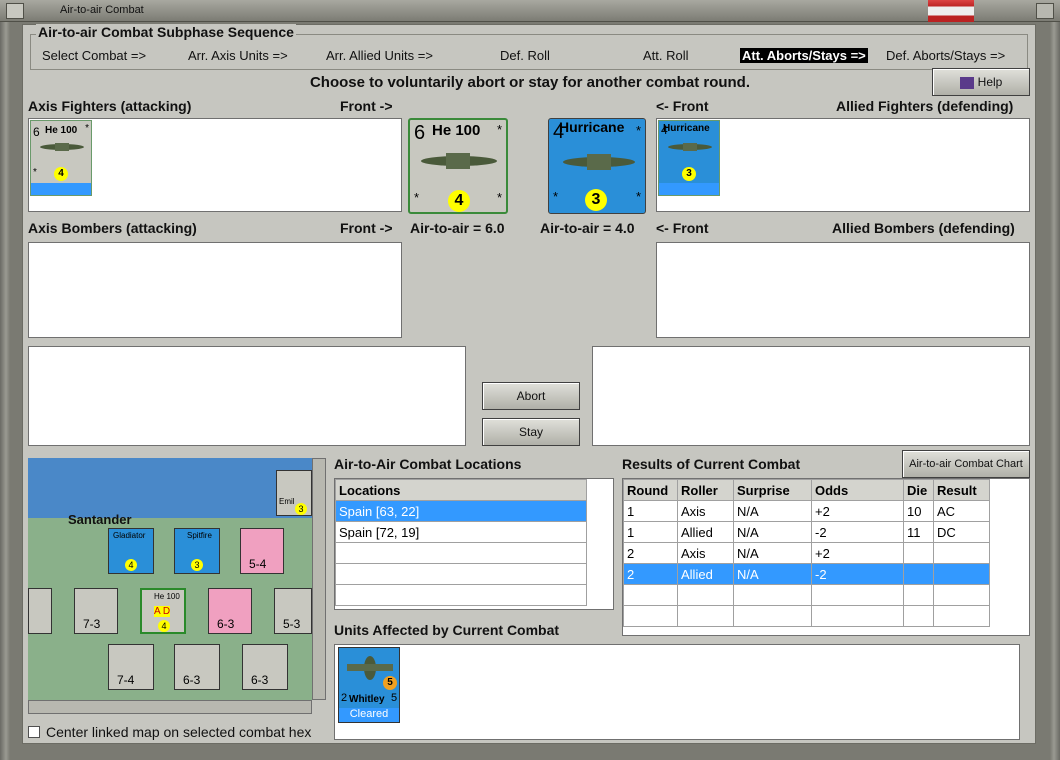 Image resolution: width=1060 pixels, height=760 pixels. What do you see at coordinates (946, 55) in the screenshot?
I see `step-def-aborts: Def. Aborts/Stays =>` at bounding box center [946, 55].